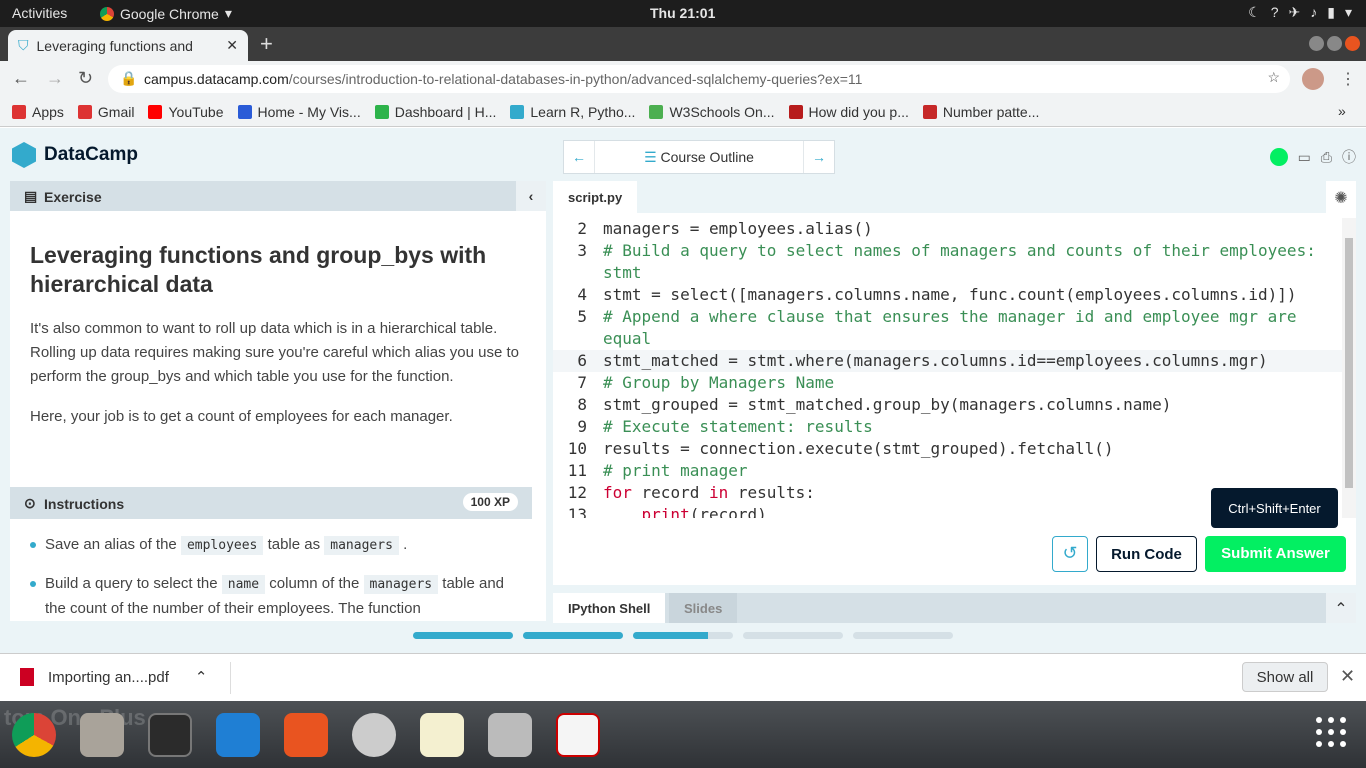  I want to click on scrollbar-thumb, so click(1349, 363).